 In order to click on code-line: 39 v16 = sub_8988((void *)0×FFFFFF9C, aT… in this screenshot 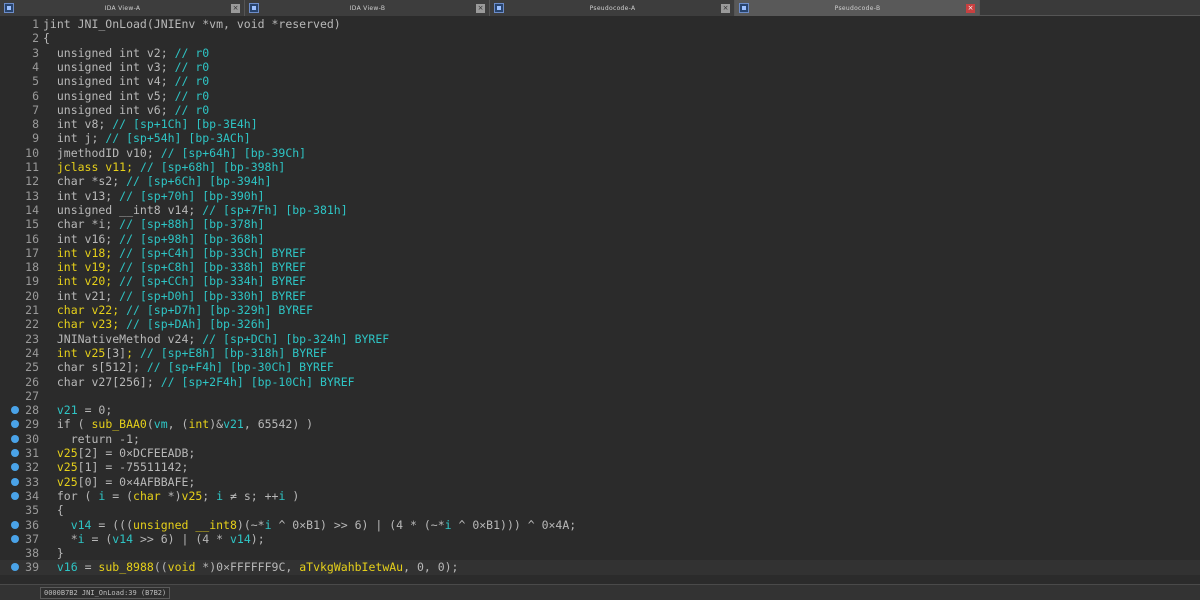, I will do `click(600, 567)`.